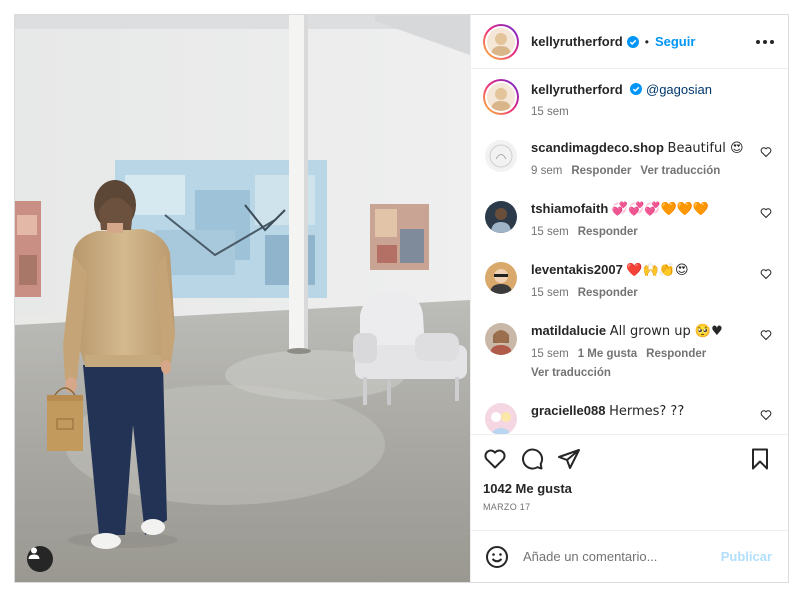 This screenshot has height=598, width=800. I want to click on post-header: kellyrutherford • Seguir, so click(629, 42).